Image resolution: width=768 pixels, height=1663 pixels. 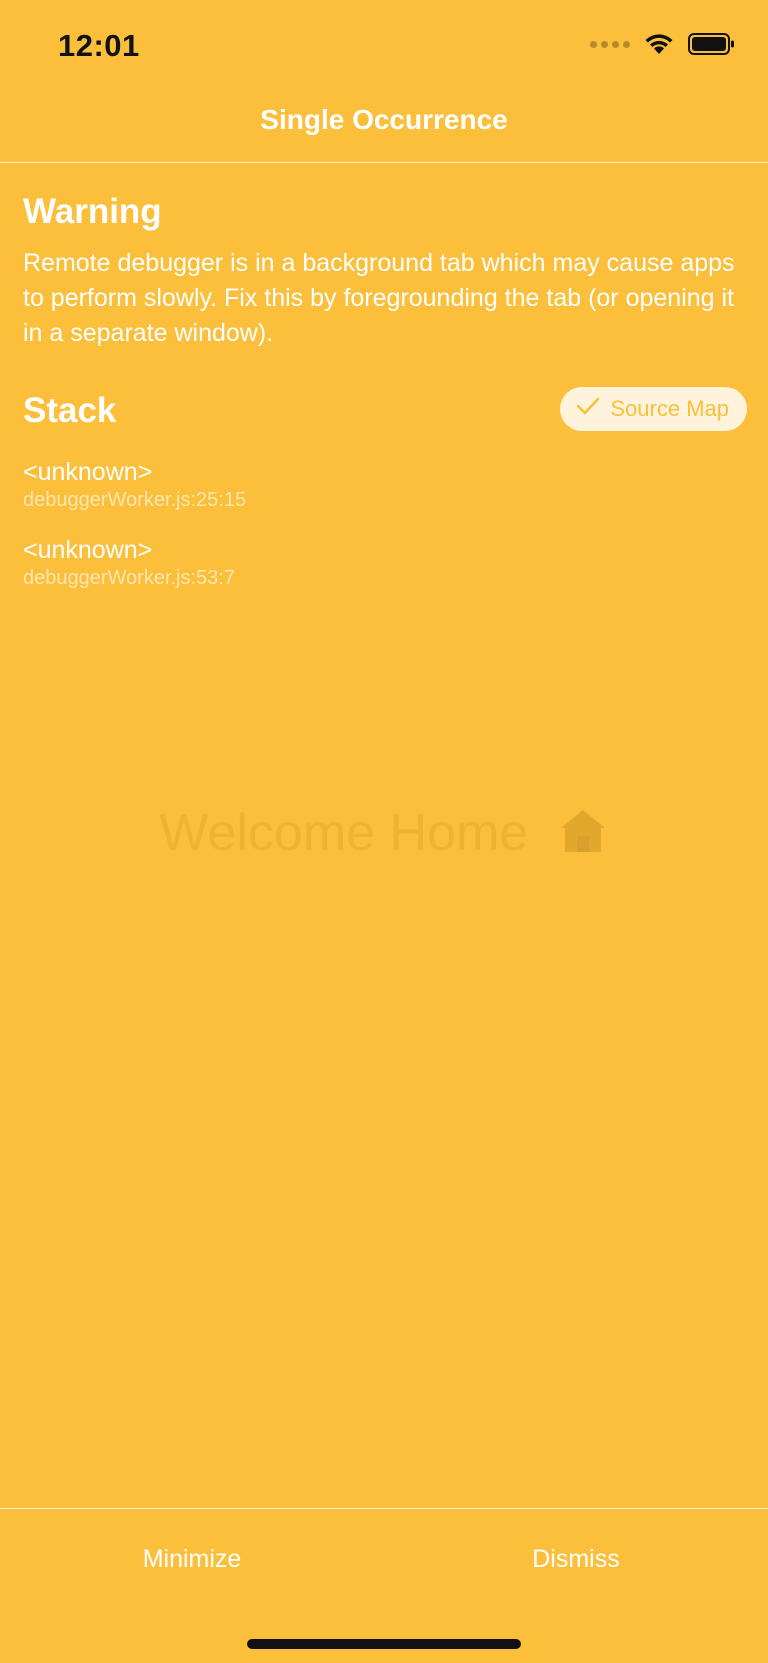 I want to click on status-bar: 12:01, so click(x=384, y=46).